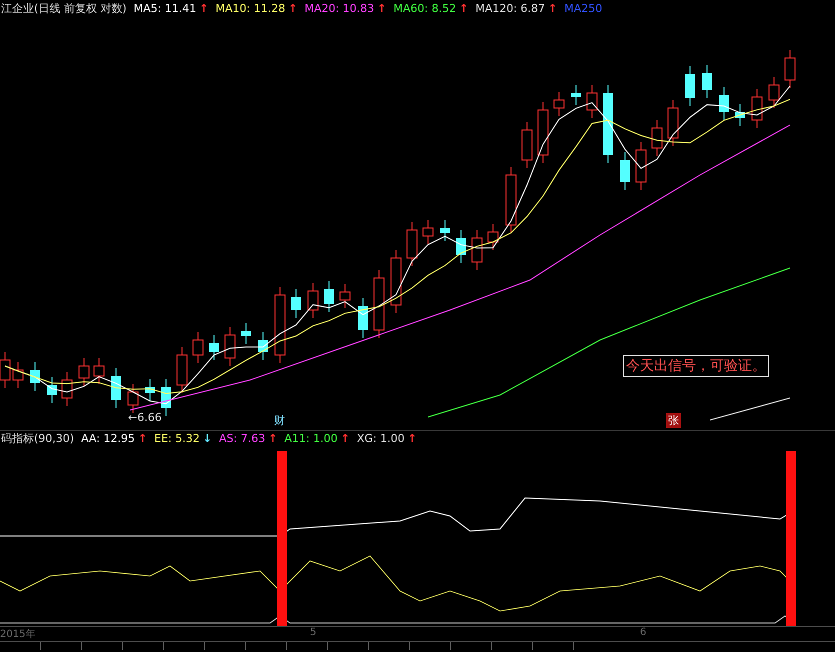 The height and width of the screenshot is (652, 835). What do you see at coordinates (145, 417) in the screenshot?
I see `low-price-label: ←6.66` at bounding box center [145, 417].